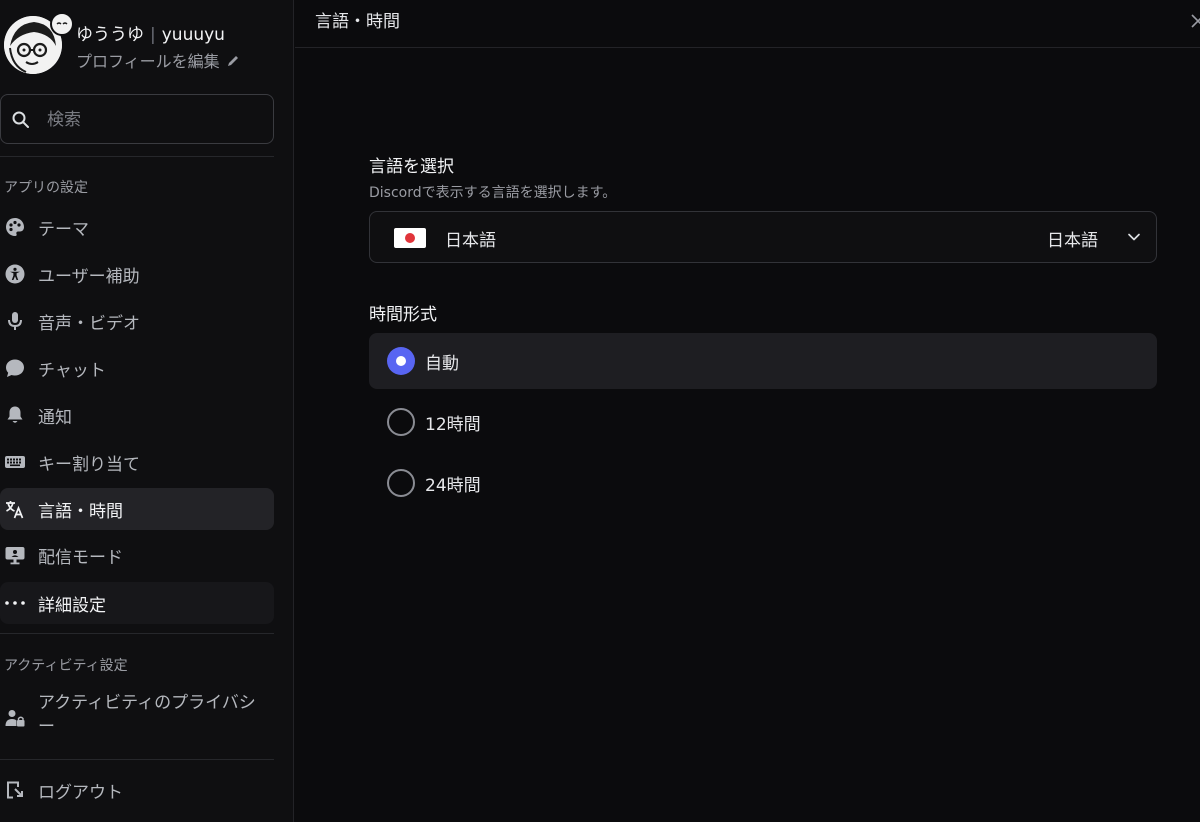  I want to click on logout-button: ログアウト, so click(137, 790).